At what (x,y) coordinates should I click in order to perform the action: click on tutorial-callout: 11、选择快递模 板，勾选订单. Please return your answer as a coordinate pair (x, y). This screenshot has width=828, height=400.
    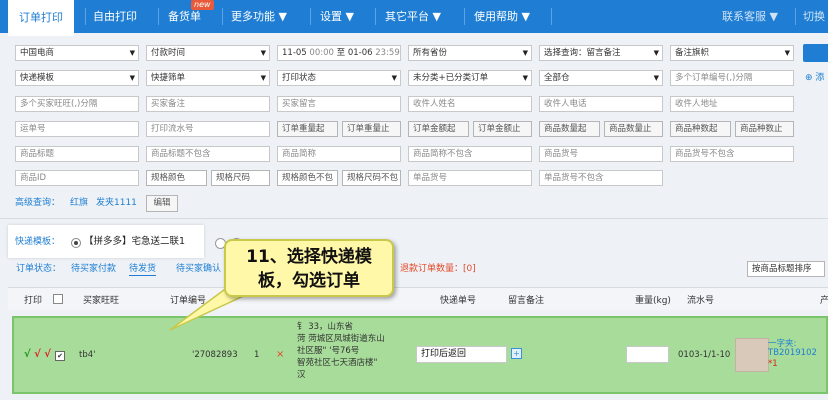
    Looking at the image, I should click on (309, 268).